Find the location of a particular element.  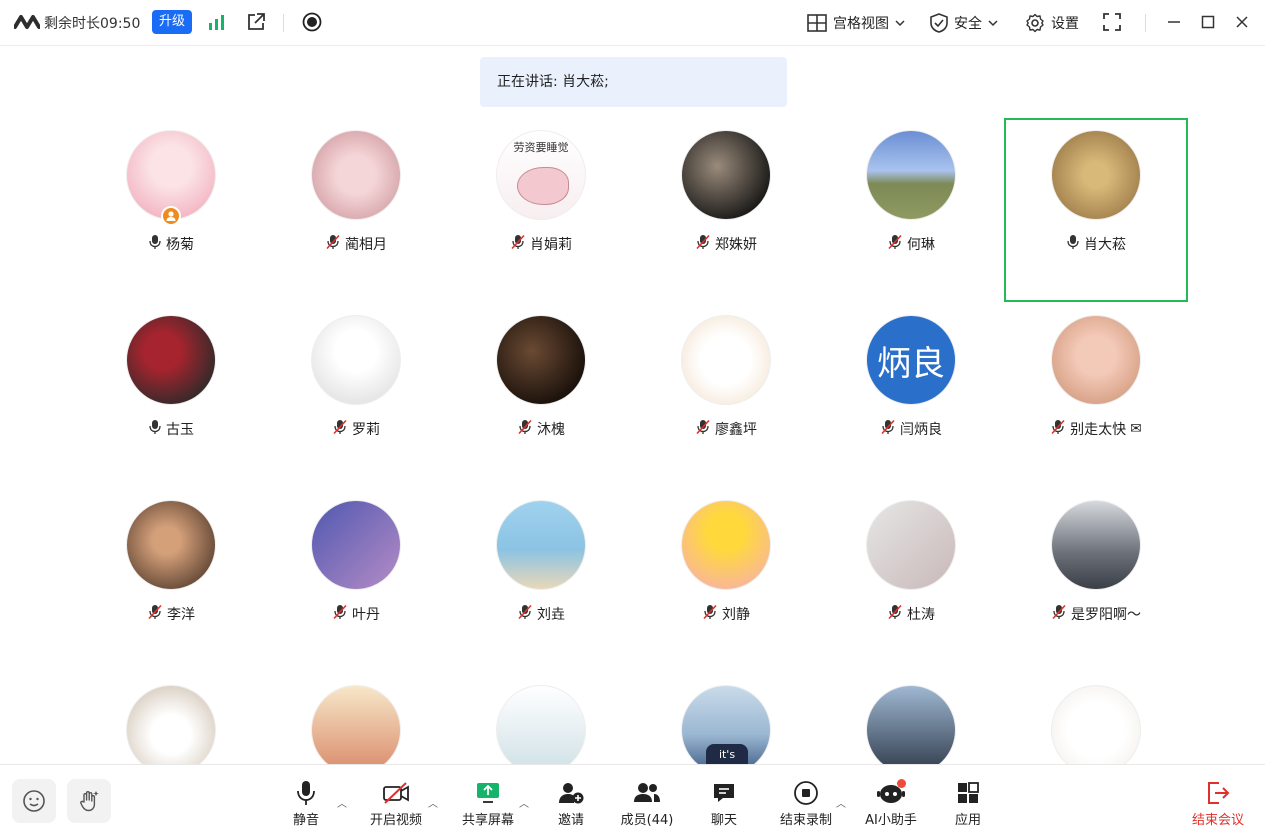

exit-icon is located at coordinates (1218, 793).